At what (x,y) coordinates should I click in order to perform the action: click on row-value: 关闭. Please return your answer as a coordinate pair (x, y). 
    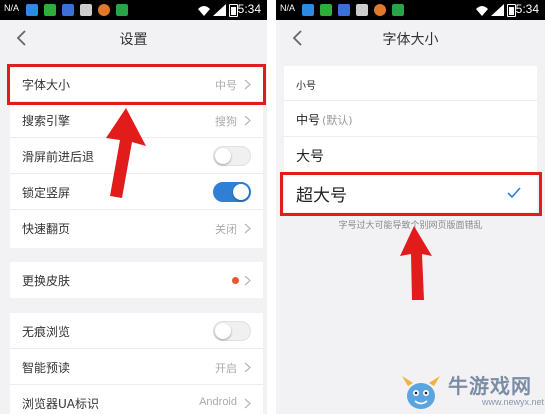
    Looking at the image, I should click on (226, 230).